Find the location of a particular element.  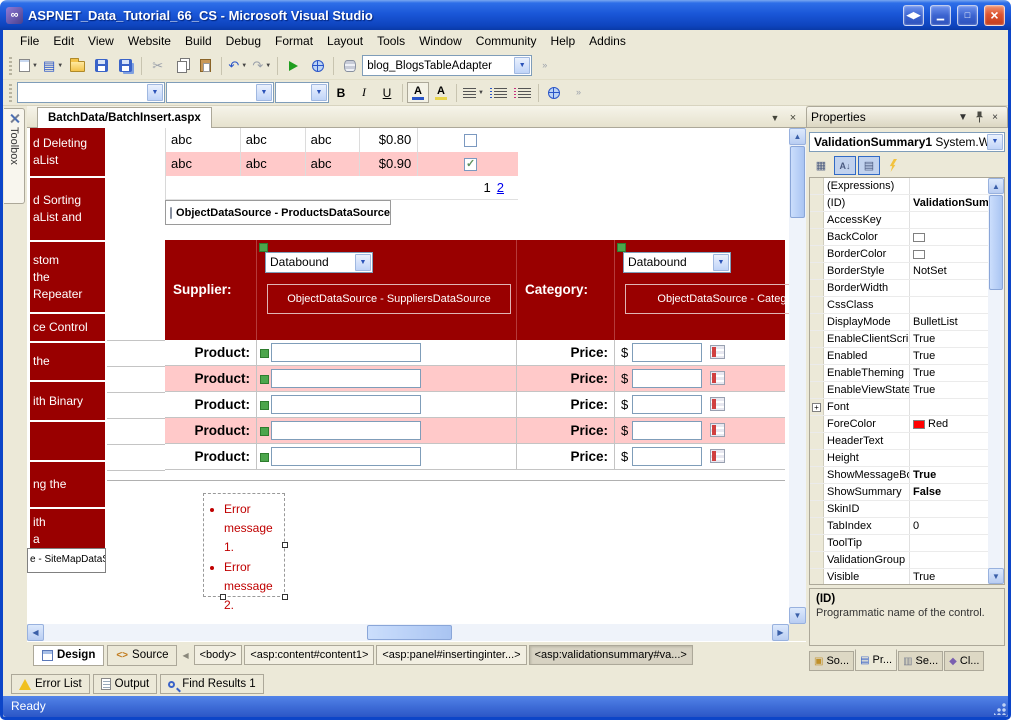

align-button: ▼ is located at coordinates (473, 93).